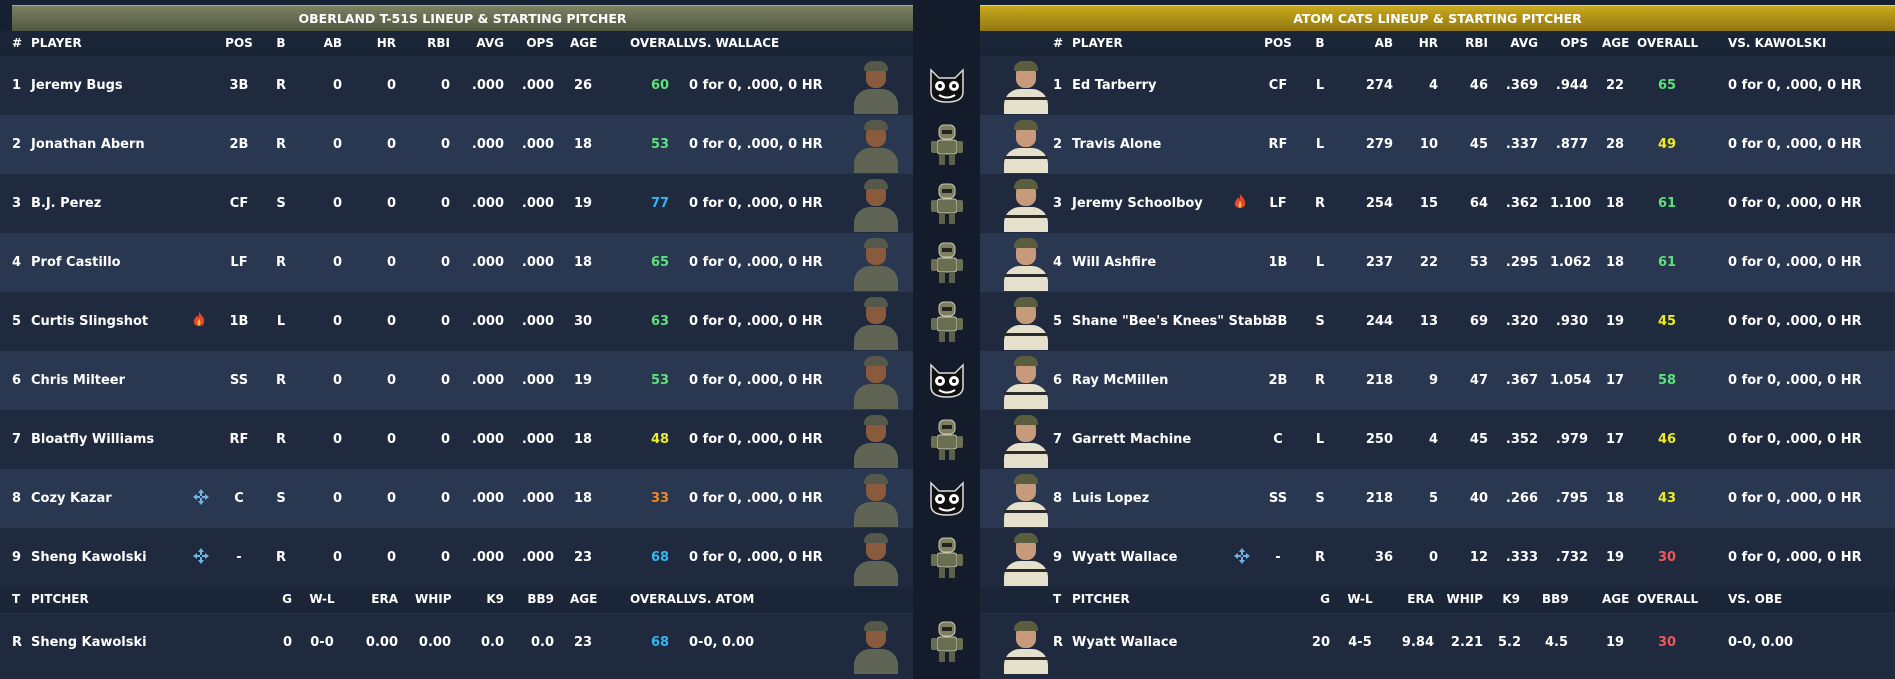 This screenshot has height=679, width=1895. Describe the element at coordinates (1428, 203) in the screenshot. I see `home-runs: 15` at that location.